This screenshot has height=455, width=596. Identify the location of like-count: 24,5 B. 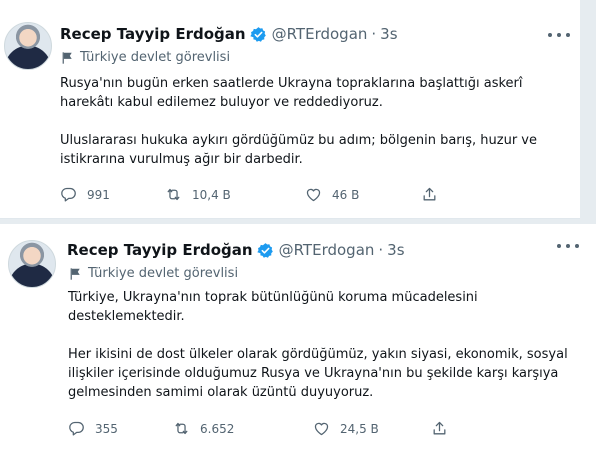
(359, 428).